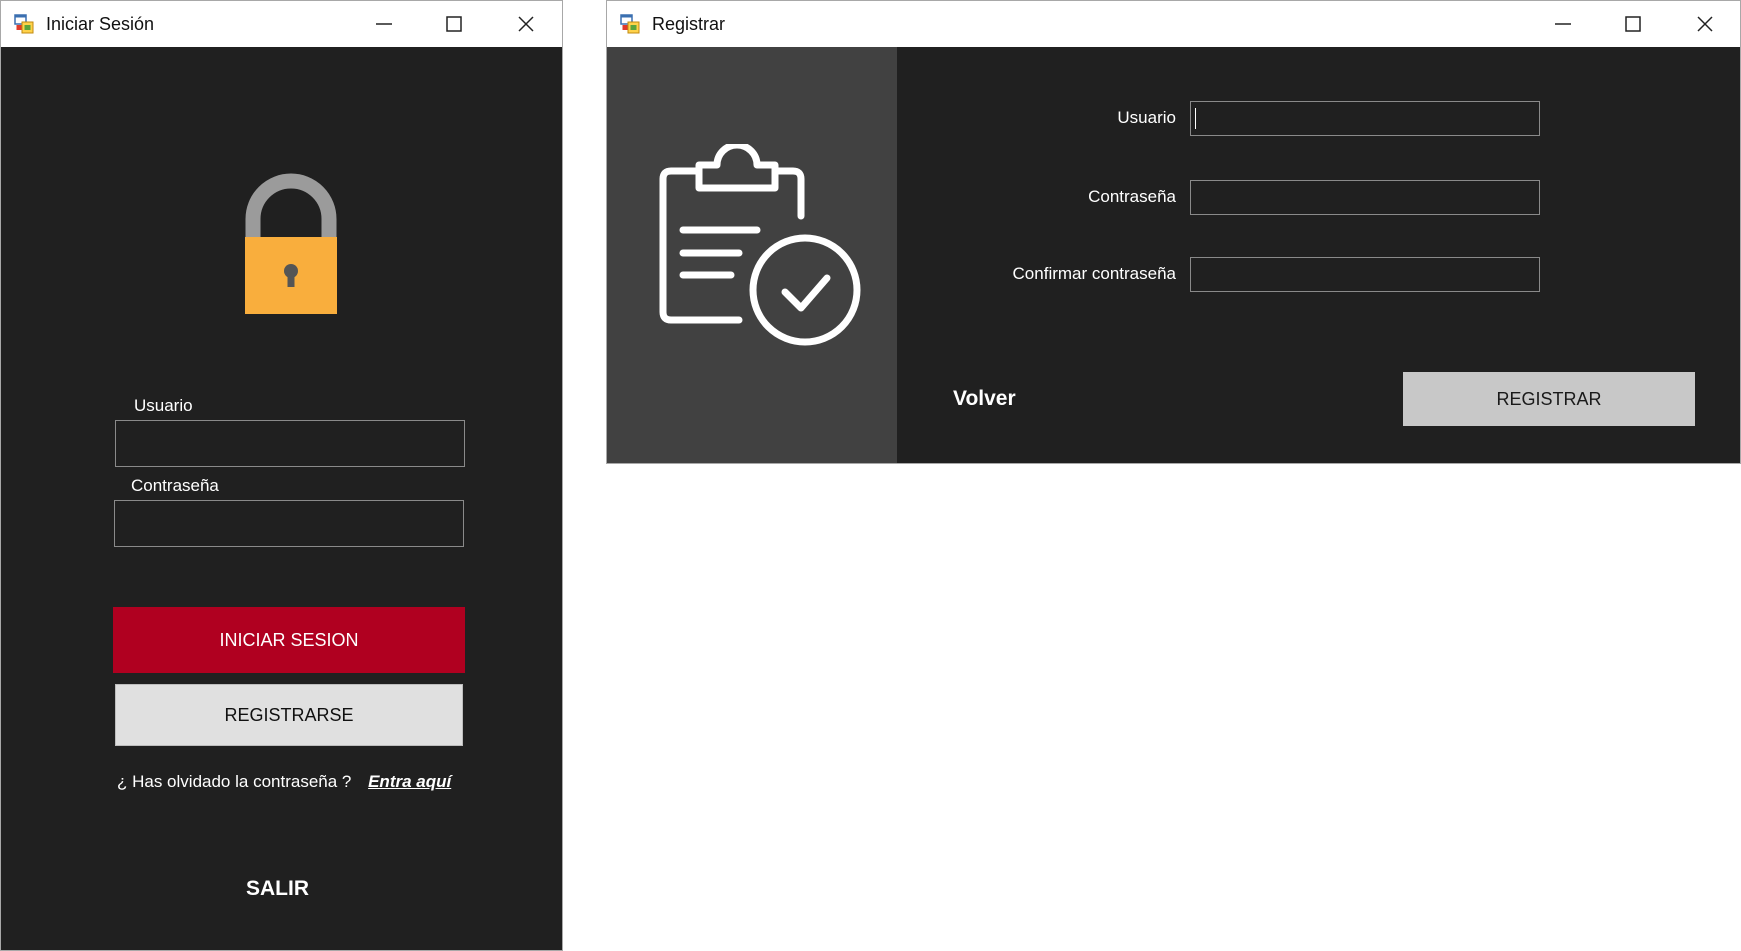  I want to click on registrarse-label: REGISTRARSE, so click(289, 714).